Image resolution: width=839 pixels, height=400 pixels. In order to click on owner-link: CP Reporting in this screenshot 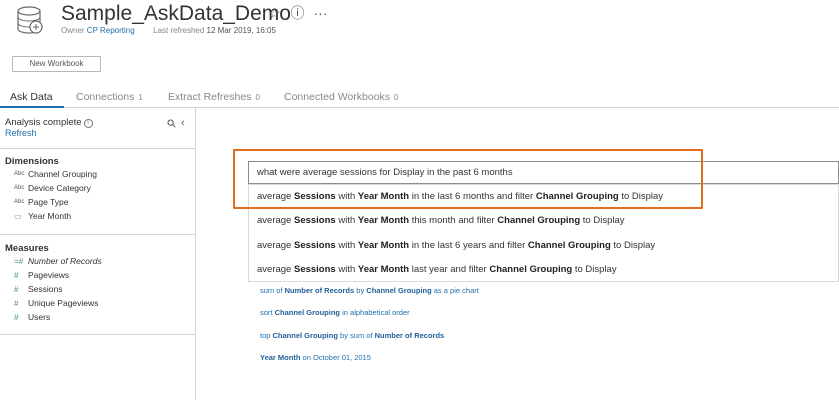, I will do `click(111, 30)`.